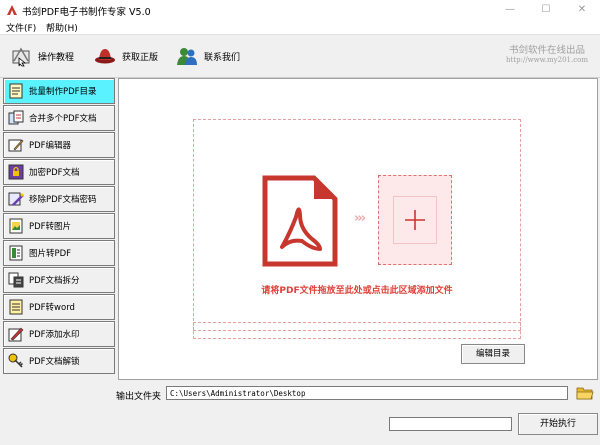 This screenshot has height=445, width=600. What do you see at coordinates (222, 57) in the screenshot?
I see `contact-label: 联系我们` at bounding box center [222, 57].